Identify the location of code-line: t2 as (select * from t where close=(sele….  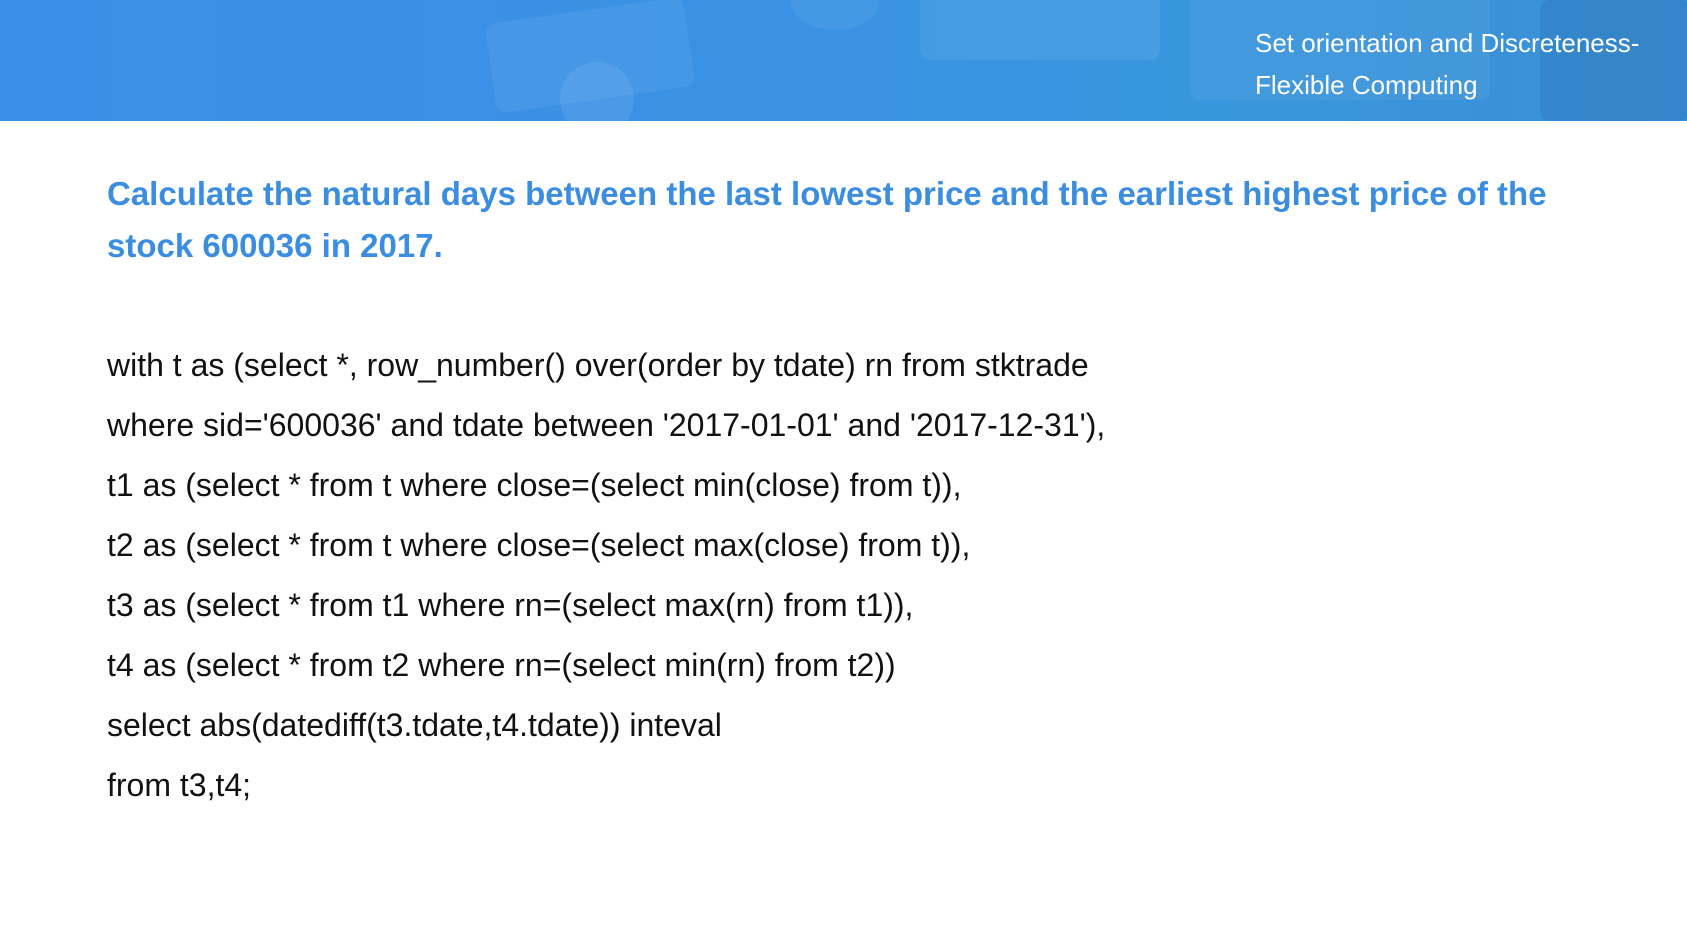
(539, 545).